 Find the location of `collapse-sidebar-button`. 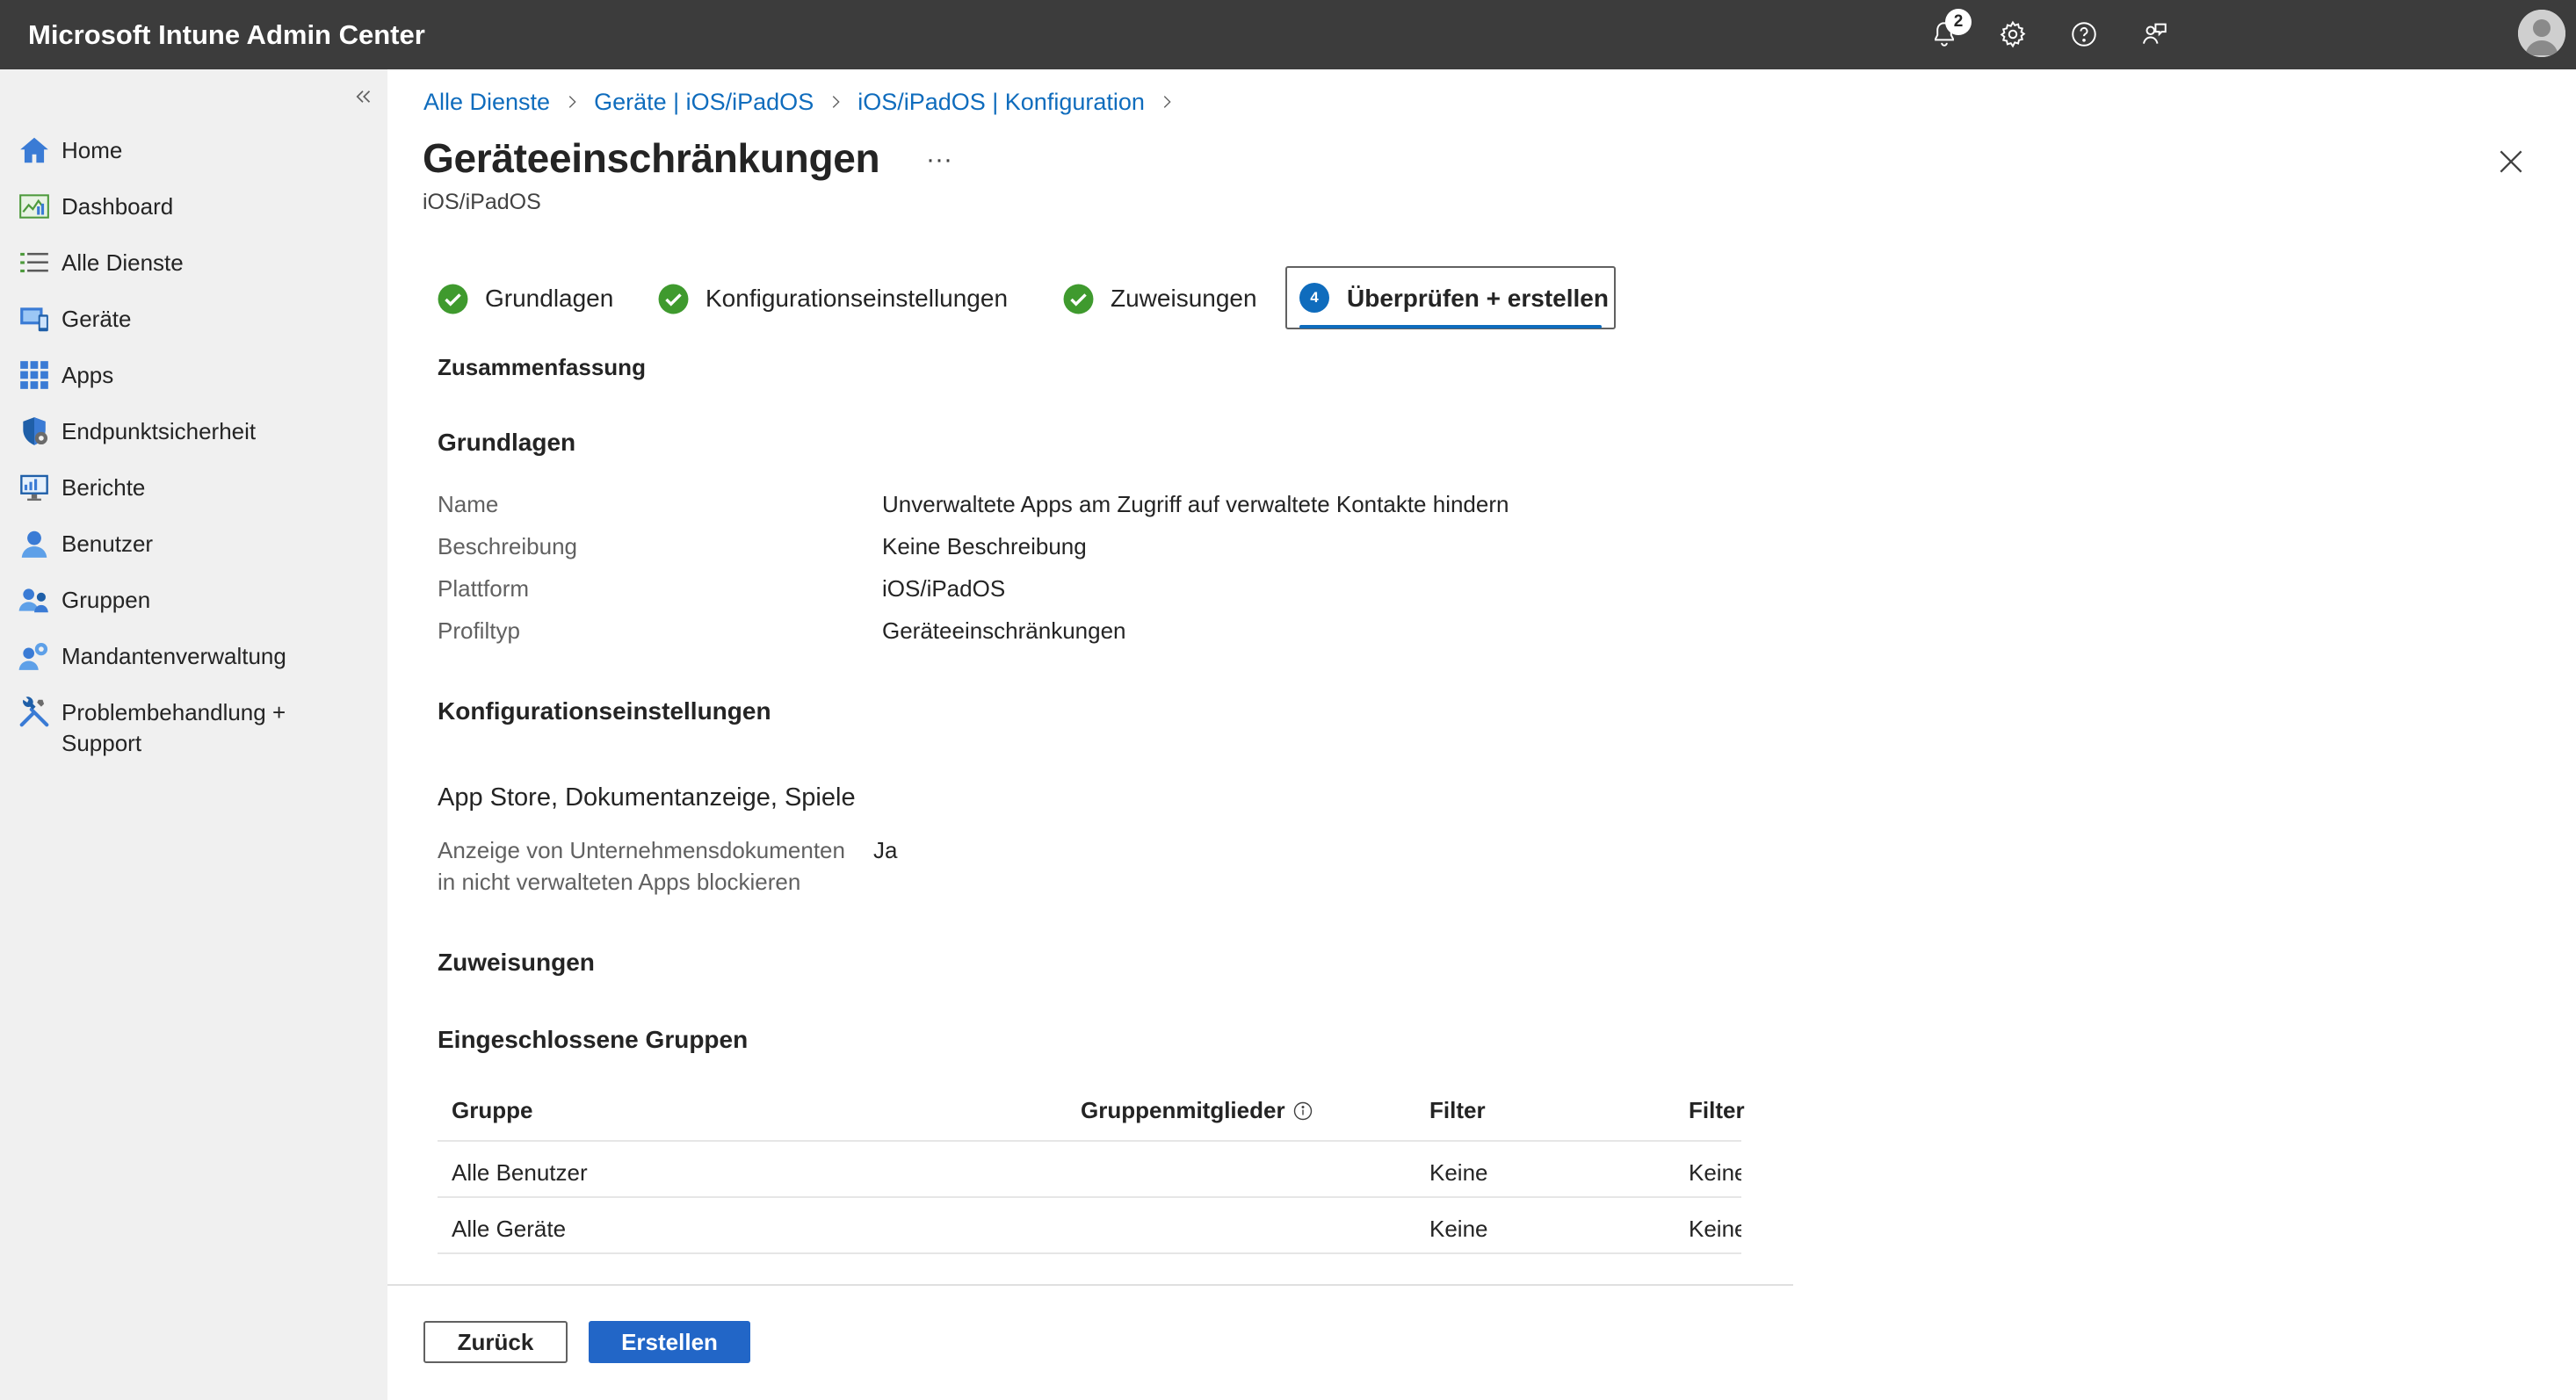

collapse-sidebar-button is located at coordinates (363, 96).